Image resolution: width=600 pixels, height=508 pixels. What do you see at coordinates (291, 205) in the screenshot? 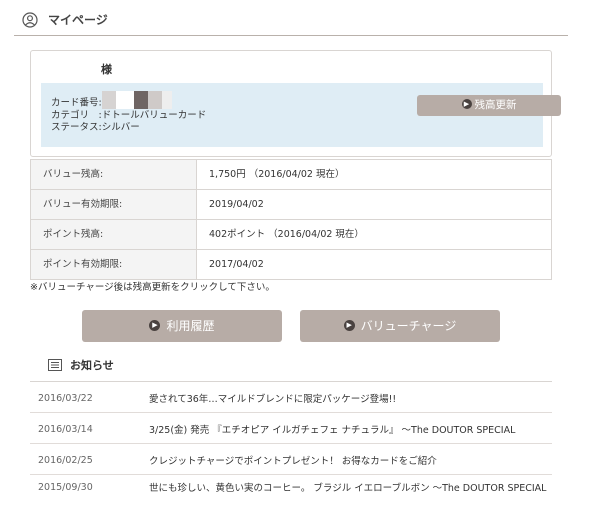
I see `table-row: バリュー有効期限: 2019/04/02` at bounding box center [291, 205].